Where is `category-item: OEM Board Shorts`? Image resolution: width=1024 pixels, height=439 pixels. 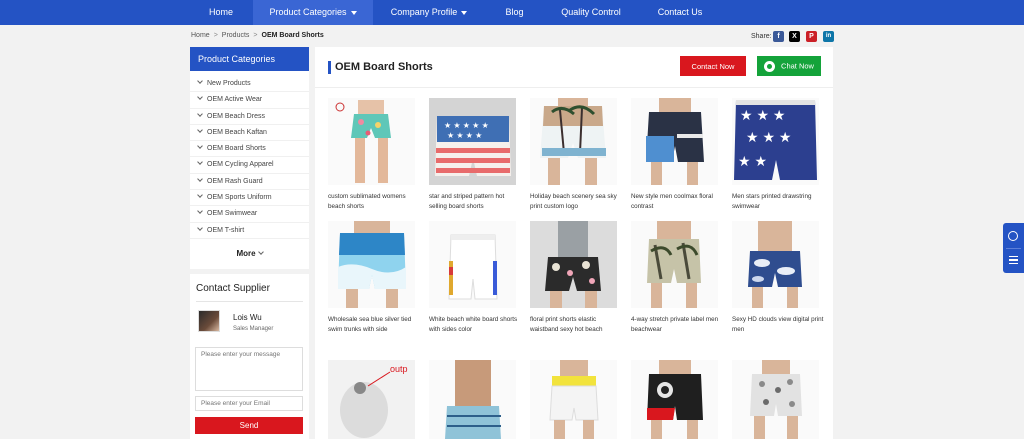 category-item: OEM Board Shorts is located at coordinates (249, 149).